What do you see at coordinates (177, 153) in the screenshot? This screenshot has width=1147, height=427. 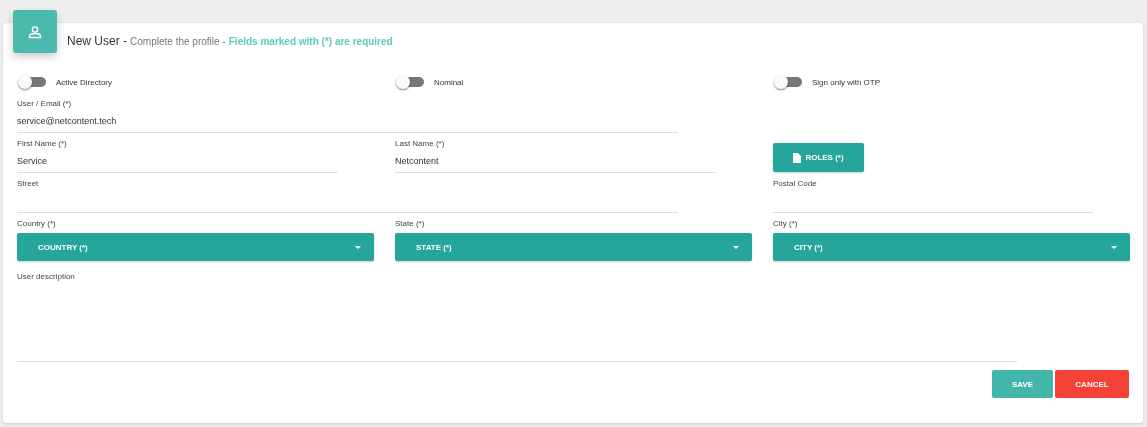 I see `first-name-field: First Name (*) Service` at bounding box center [177, 153].